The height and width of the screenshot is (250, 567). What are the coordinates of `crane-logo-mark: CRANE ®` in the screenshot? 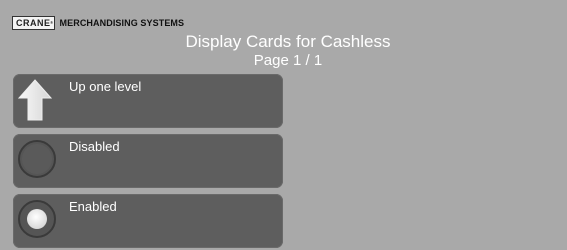 It's located at (33, 23).